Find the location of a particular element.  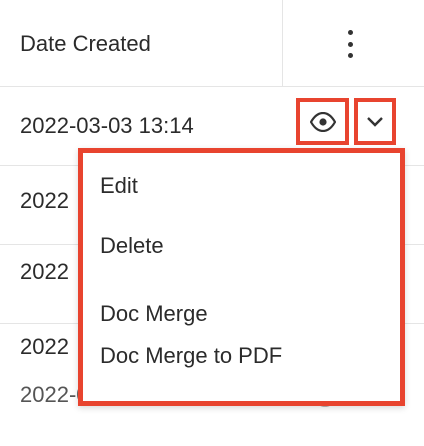

menu-item-edit: Edit is located at coordinates (119, 186).